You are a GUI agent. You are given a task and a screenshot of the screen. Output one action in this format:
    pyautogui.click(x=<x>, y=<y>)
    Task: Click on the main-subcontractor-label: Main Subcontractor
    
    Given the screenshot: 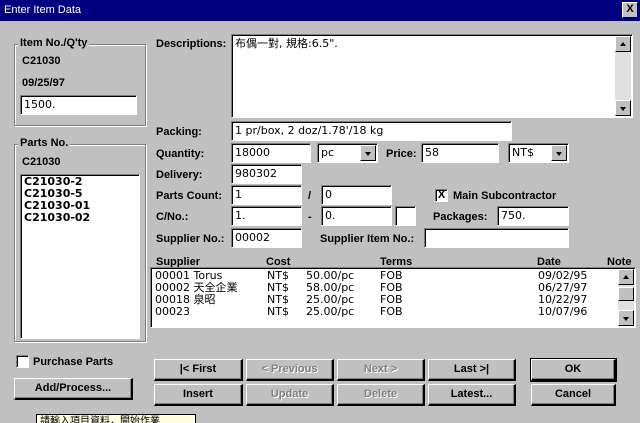 What is the action you would take?
    pyautogui.click(x=505, y=196)
    